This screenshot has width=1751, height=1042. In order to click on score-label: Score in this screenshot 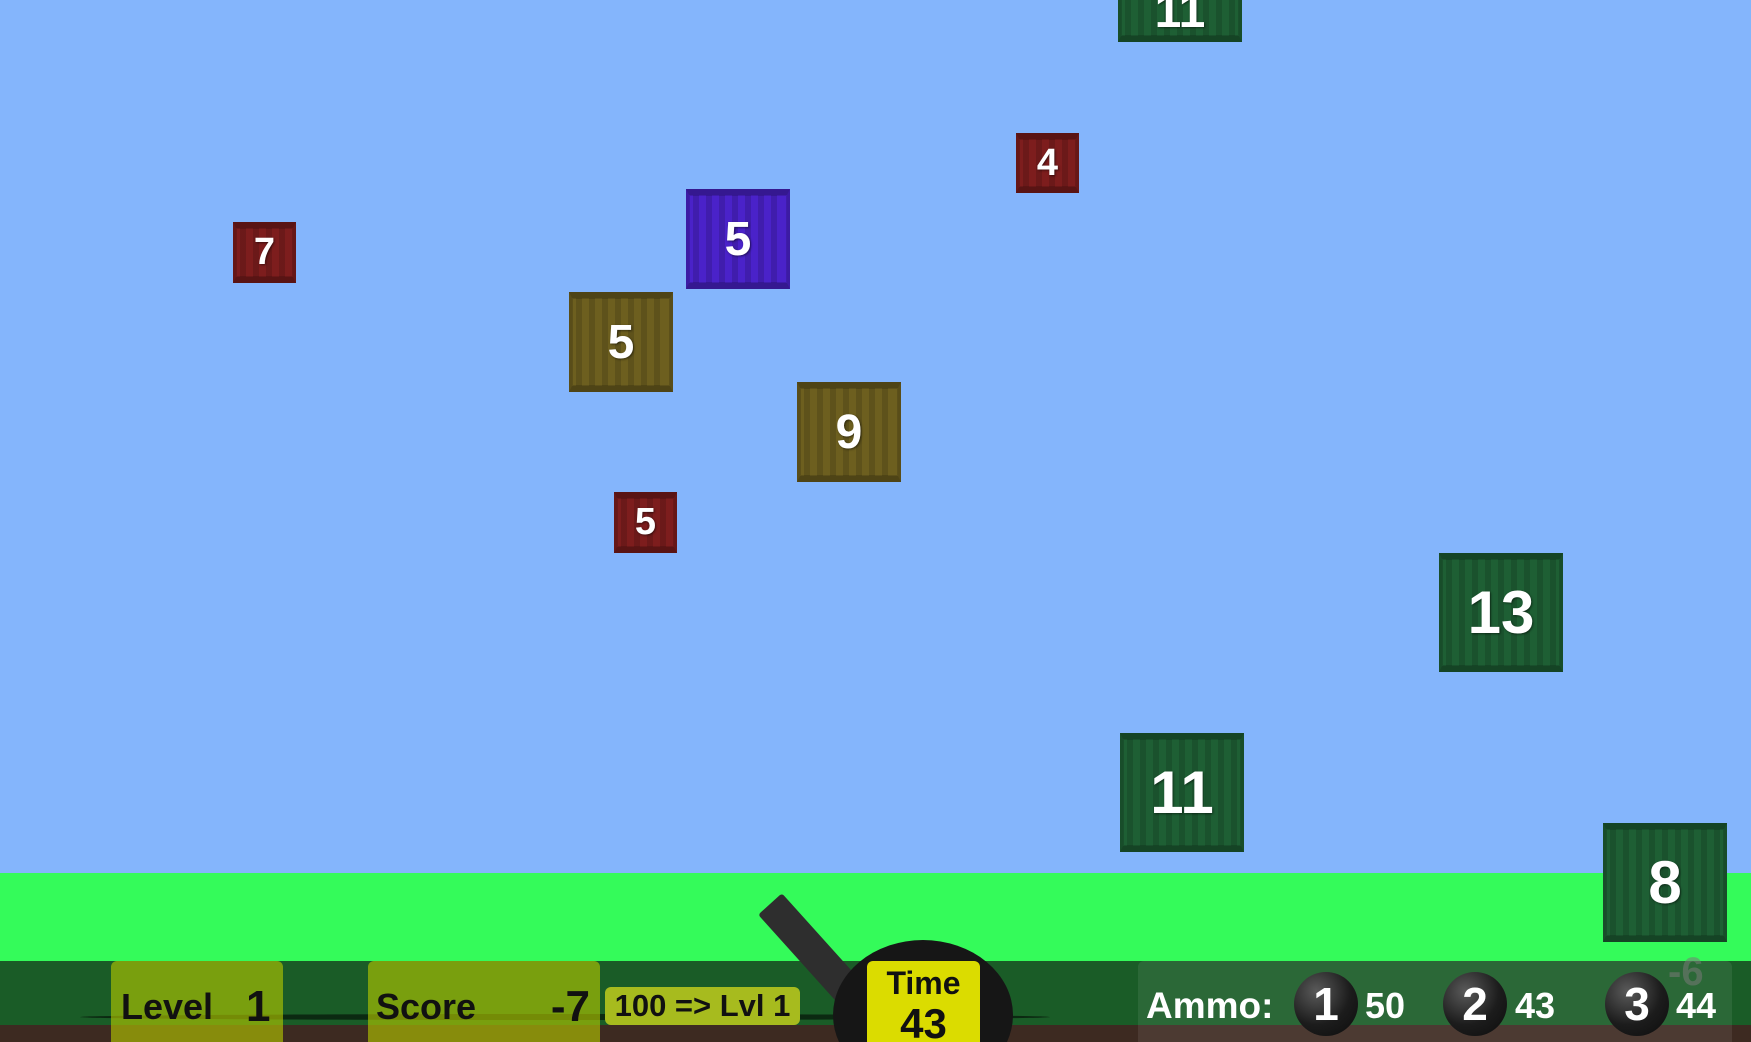, I will do `click(426, 1006)`.